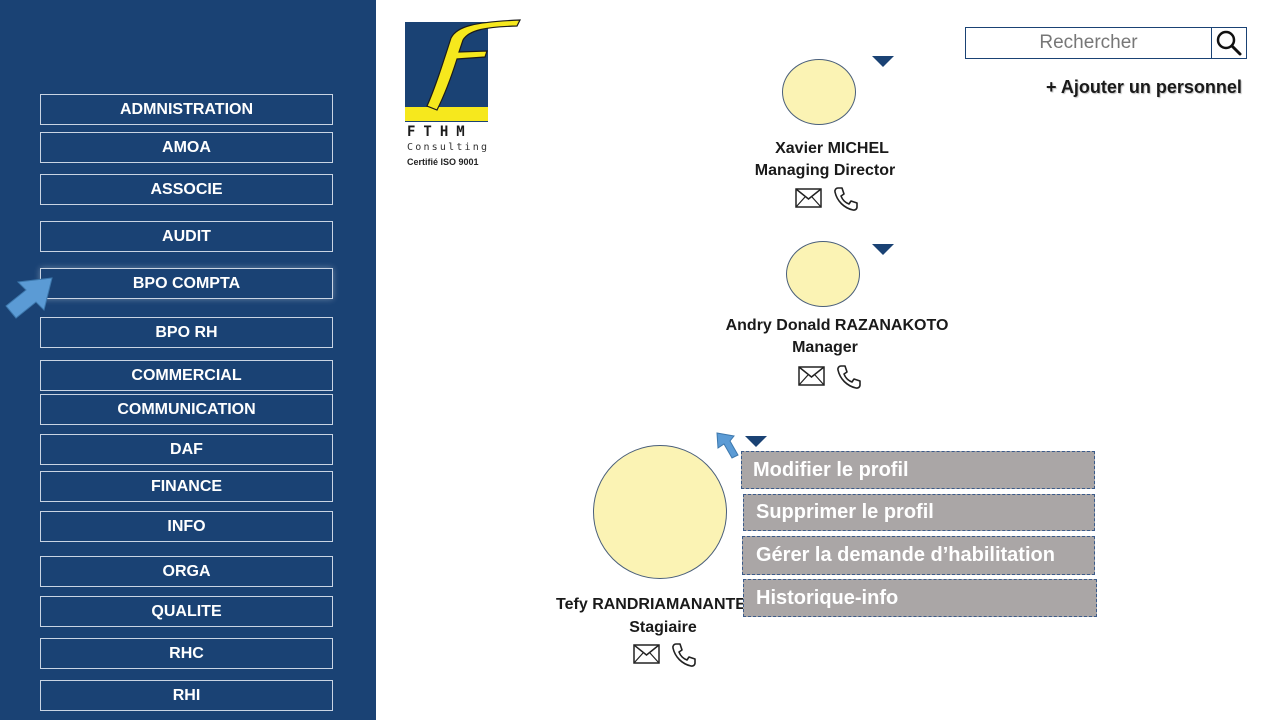 The width and height of the screenshot is (1280, 720). I want to click on menu-item-delete-profile: Supprimer le profil, so click(919, 512).